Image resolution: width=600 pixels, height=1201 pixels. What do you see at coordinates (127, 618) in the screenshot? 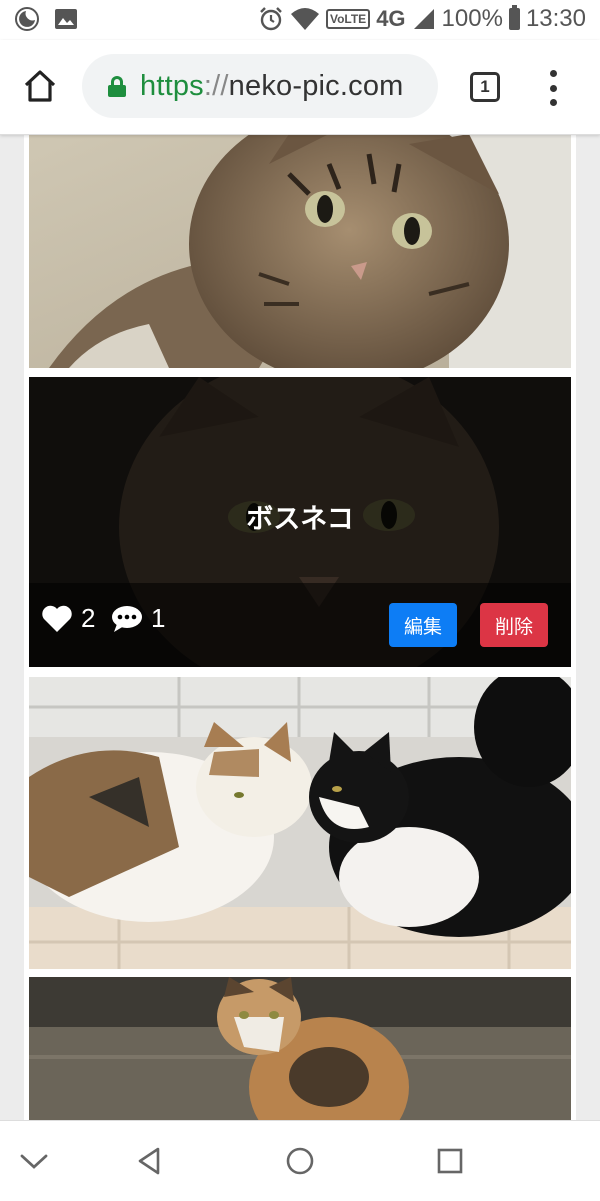
I see `comment-icon` at bounding box center [127, 618].